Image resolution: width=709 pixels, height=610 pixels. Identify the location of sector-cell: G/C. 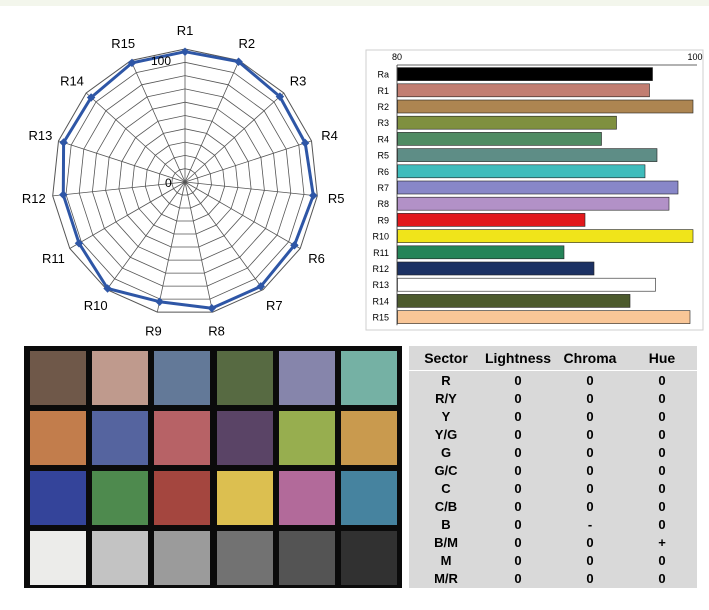
(446, 470).